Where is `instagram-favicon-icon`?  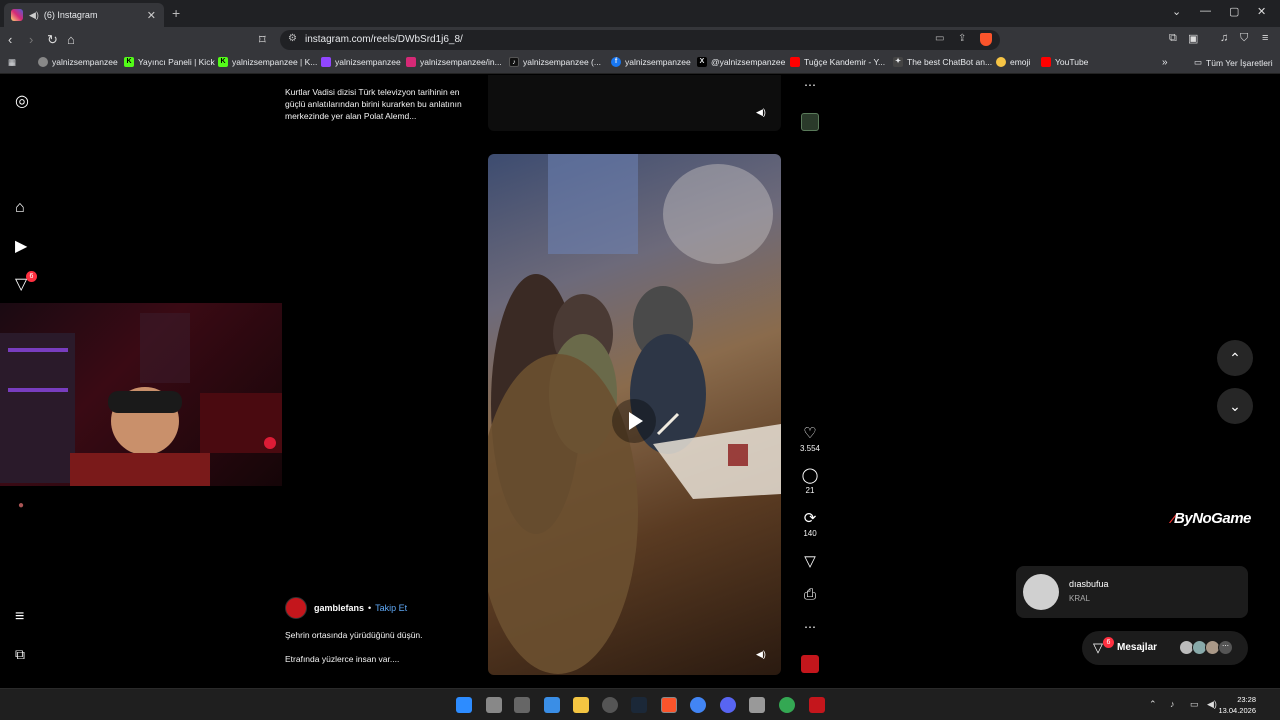 instagram-favicon-icon is located at coordinates (17, 15).